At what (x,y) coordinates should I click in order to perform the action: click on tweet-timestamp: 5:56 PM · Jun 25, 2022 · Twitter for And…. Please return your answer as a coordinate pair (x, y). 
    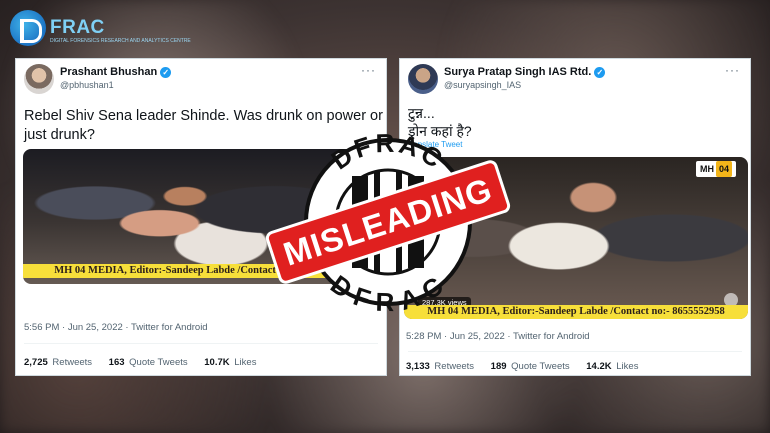
    Looking at the image, I should click on (116, 327).